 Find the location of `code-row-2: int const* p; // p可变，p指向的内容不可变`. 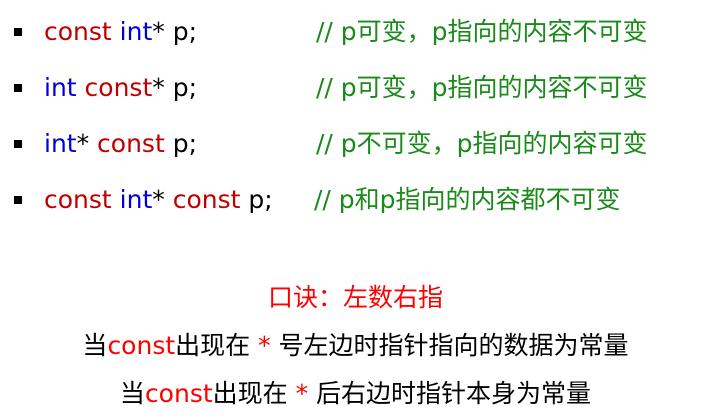

code-row-2: int const* p; // p可变，p指向的内容不可变 is located at coordinates (355, 88).